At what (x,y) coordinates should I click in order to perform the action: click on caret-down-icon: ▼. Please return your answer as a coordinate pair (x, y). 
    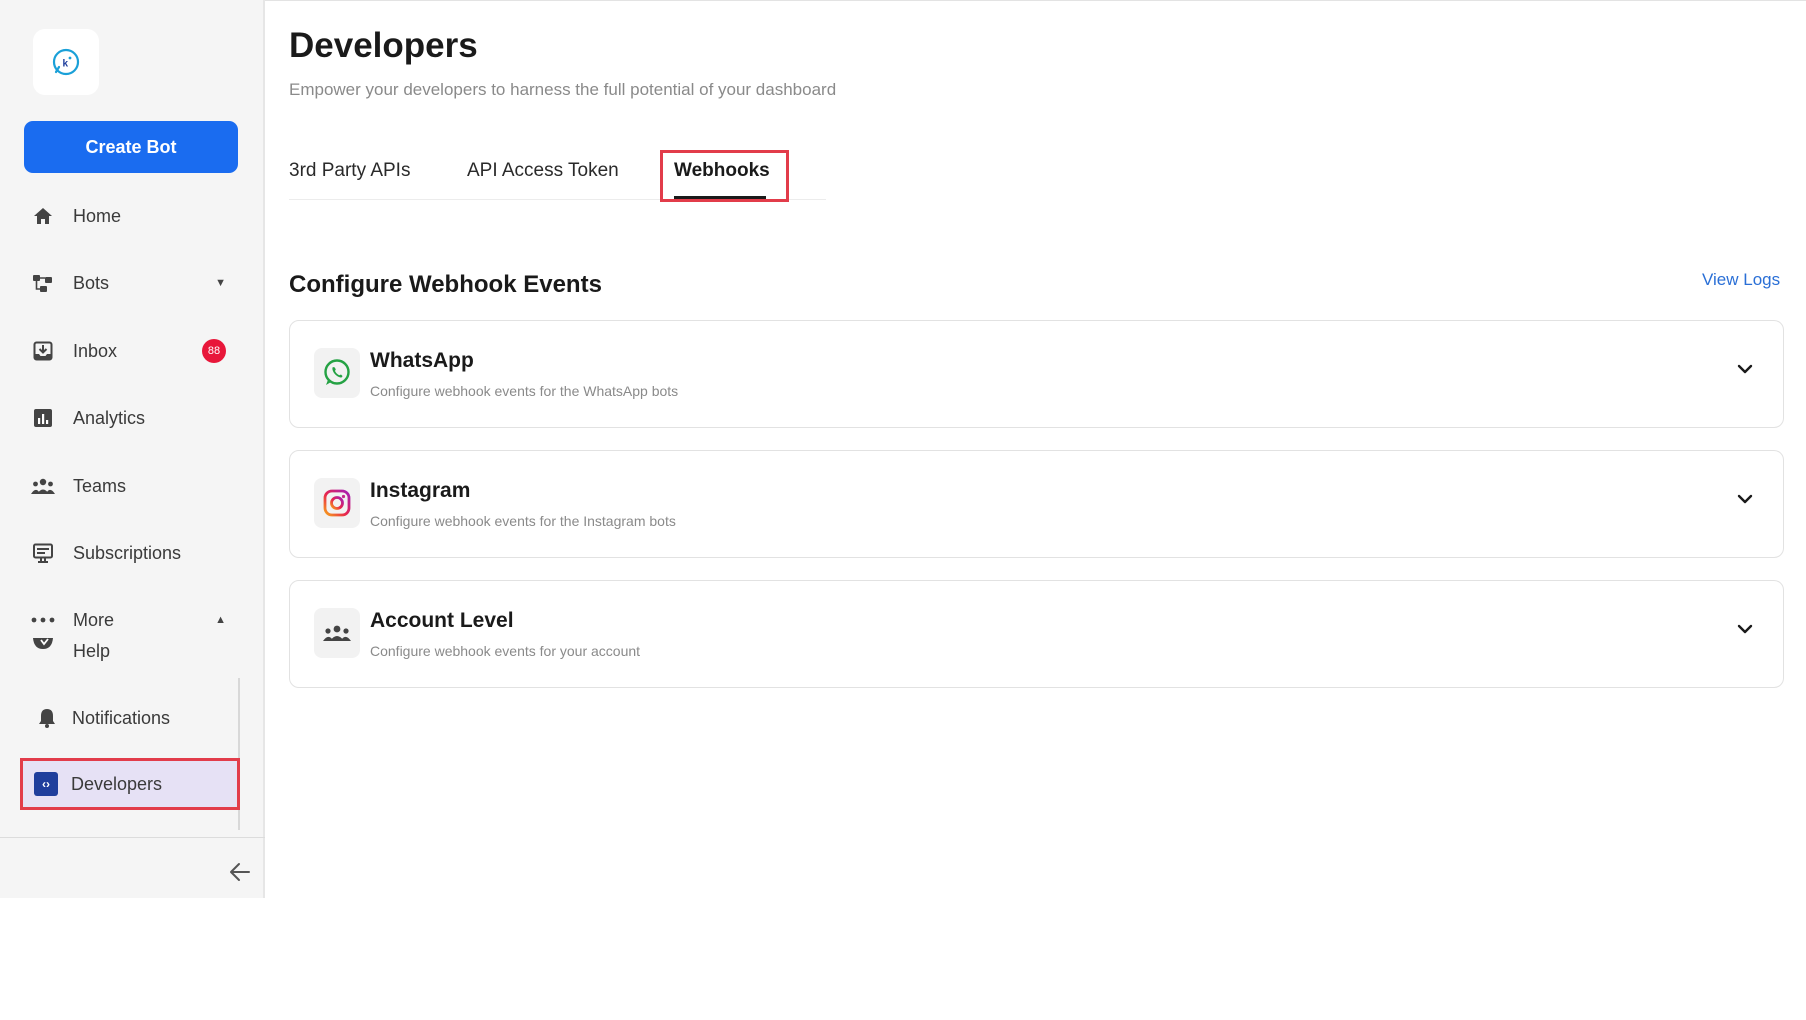
    Looking at the image, I should click on (220, 283).